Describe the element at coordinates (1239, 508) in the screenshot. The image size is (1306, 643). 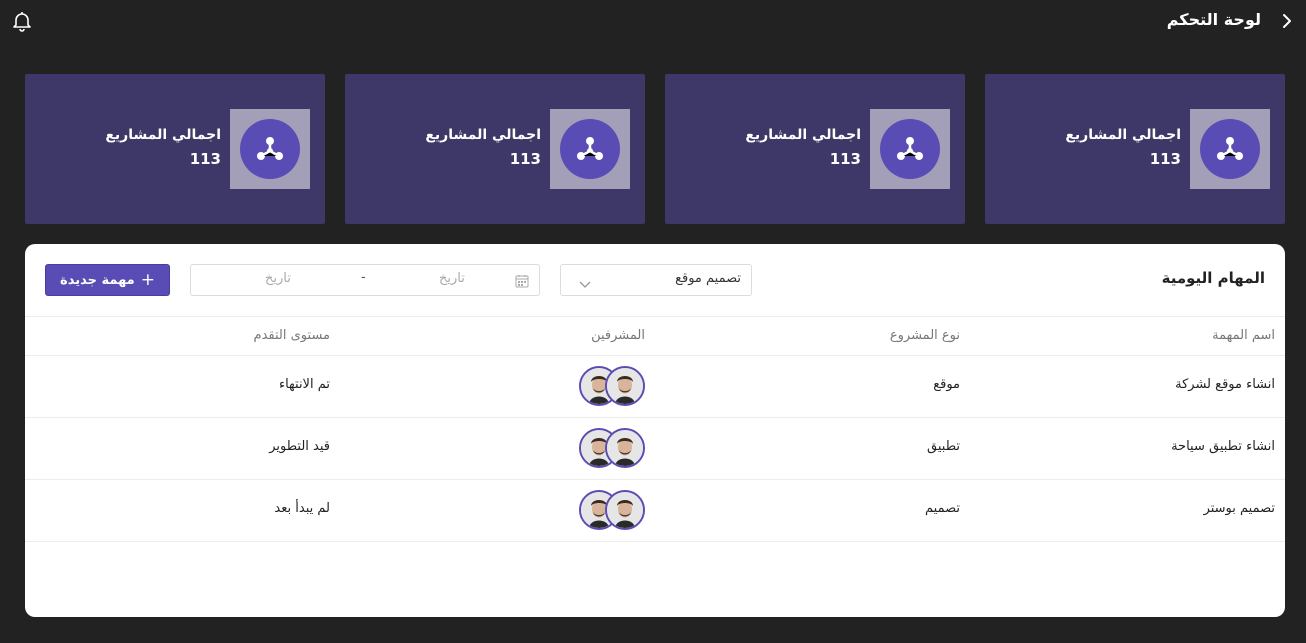
I see `task-name: تصميم بوستر` at that location.